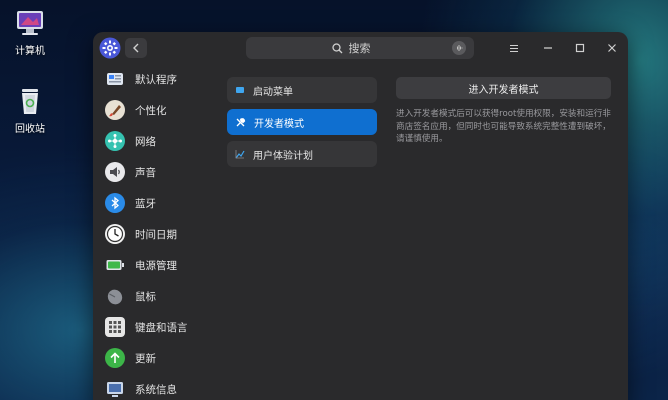  I want to click on network-icon, so click(115, 141).